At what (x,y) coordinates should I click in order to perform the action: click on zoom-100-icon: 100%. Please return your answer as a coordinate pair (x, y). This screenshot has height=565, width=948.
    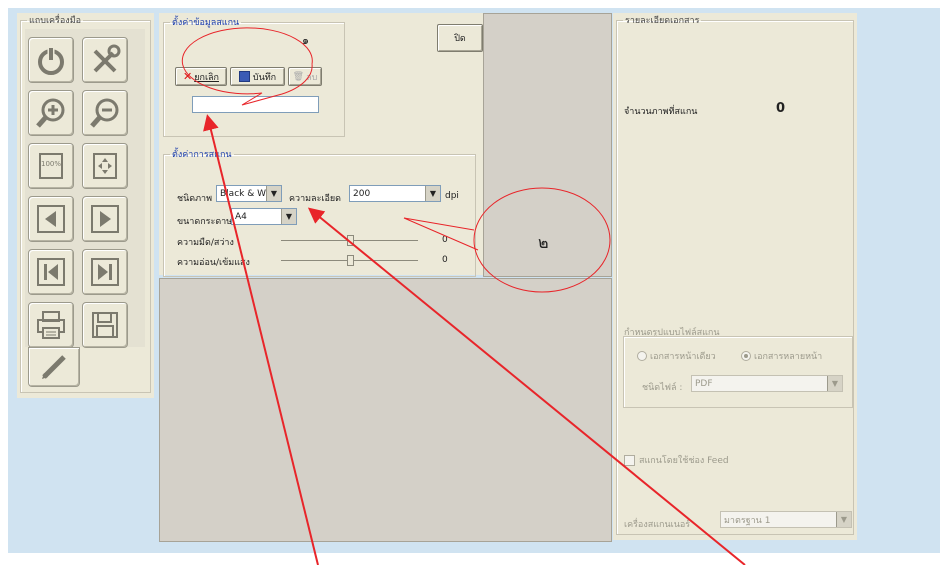
    Looking at the image, I should click on (51, 166).